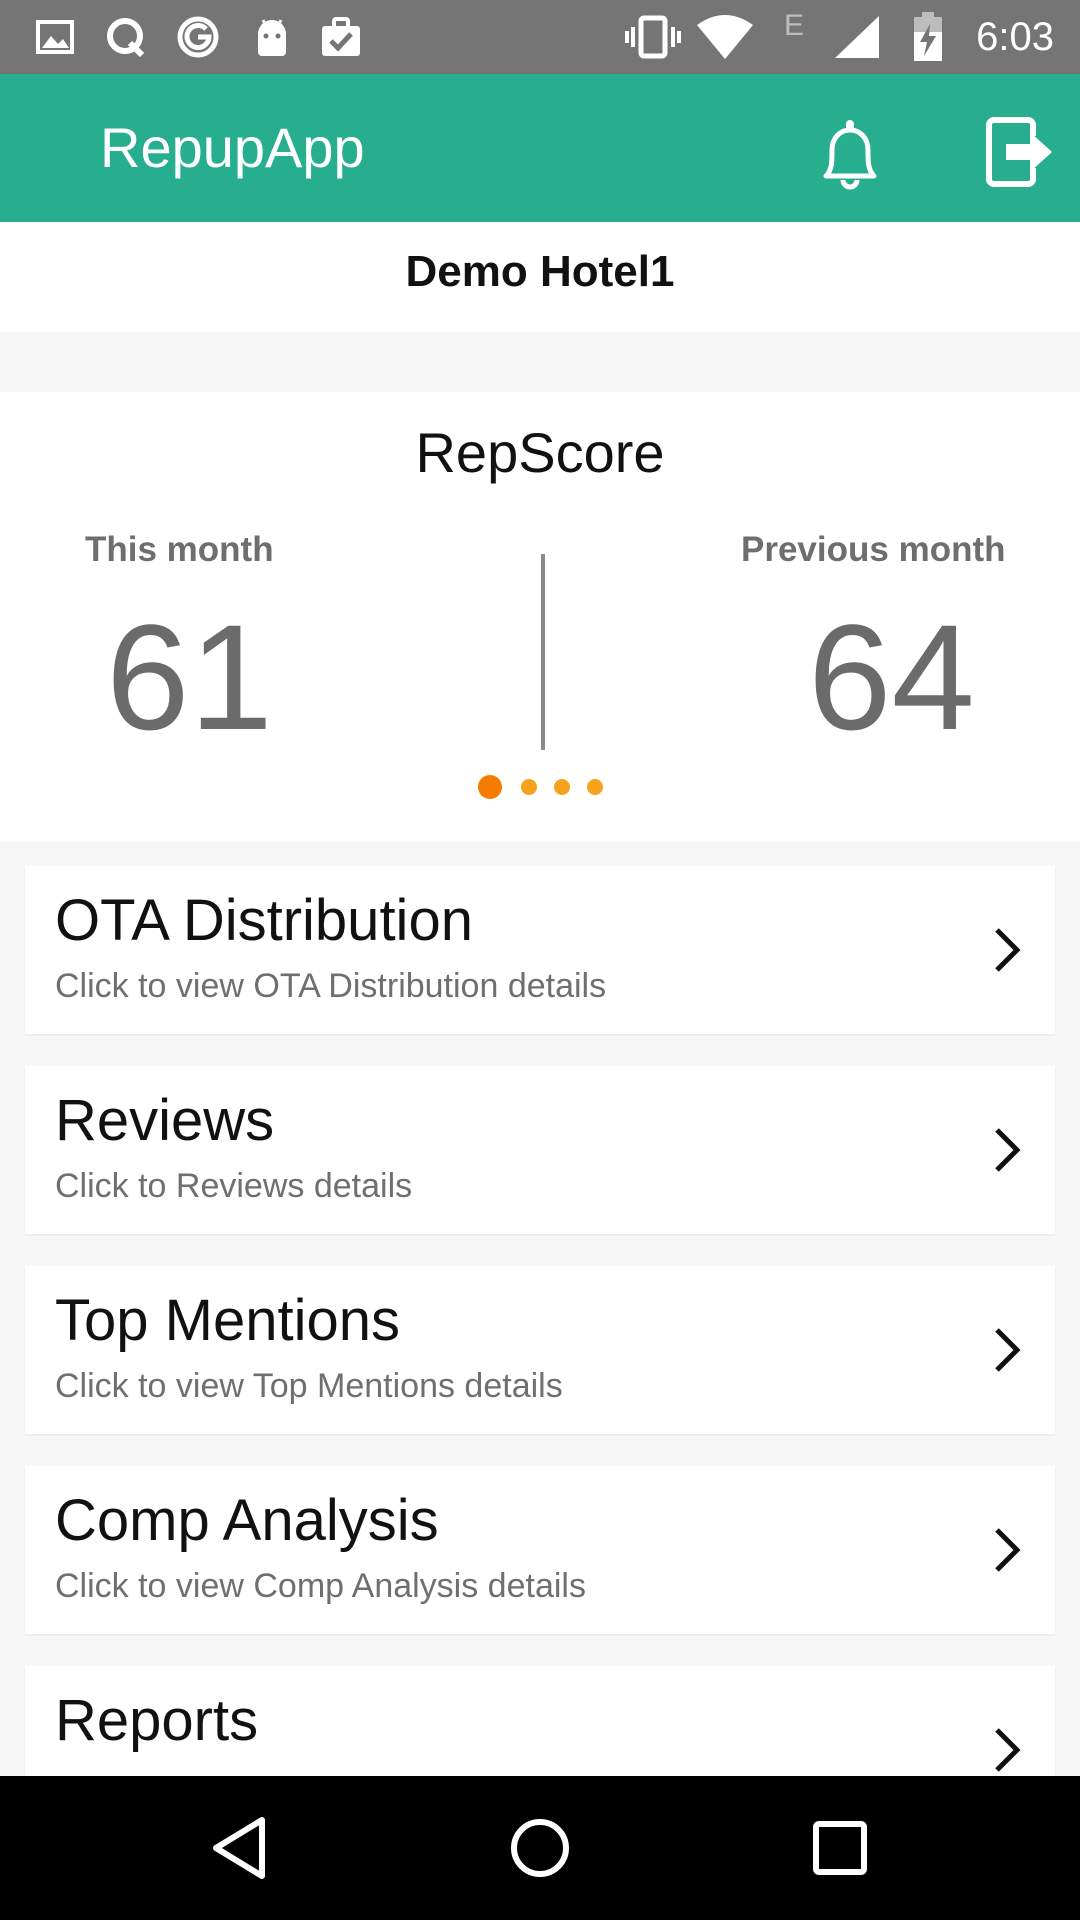  What do you see at coordinates (179, 549) in the screenshot?
I see `this-month-label: This month` at bounding box center [179, 549].